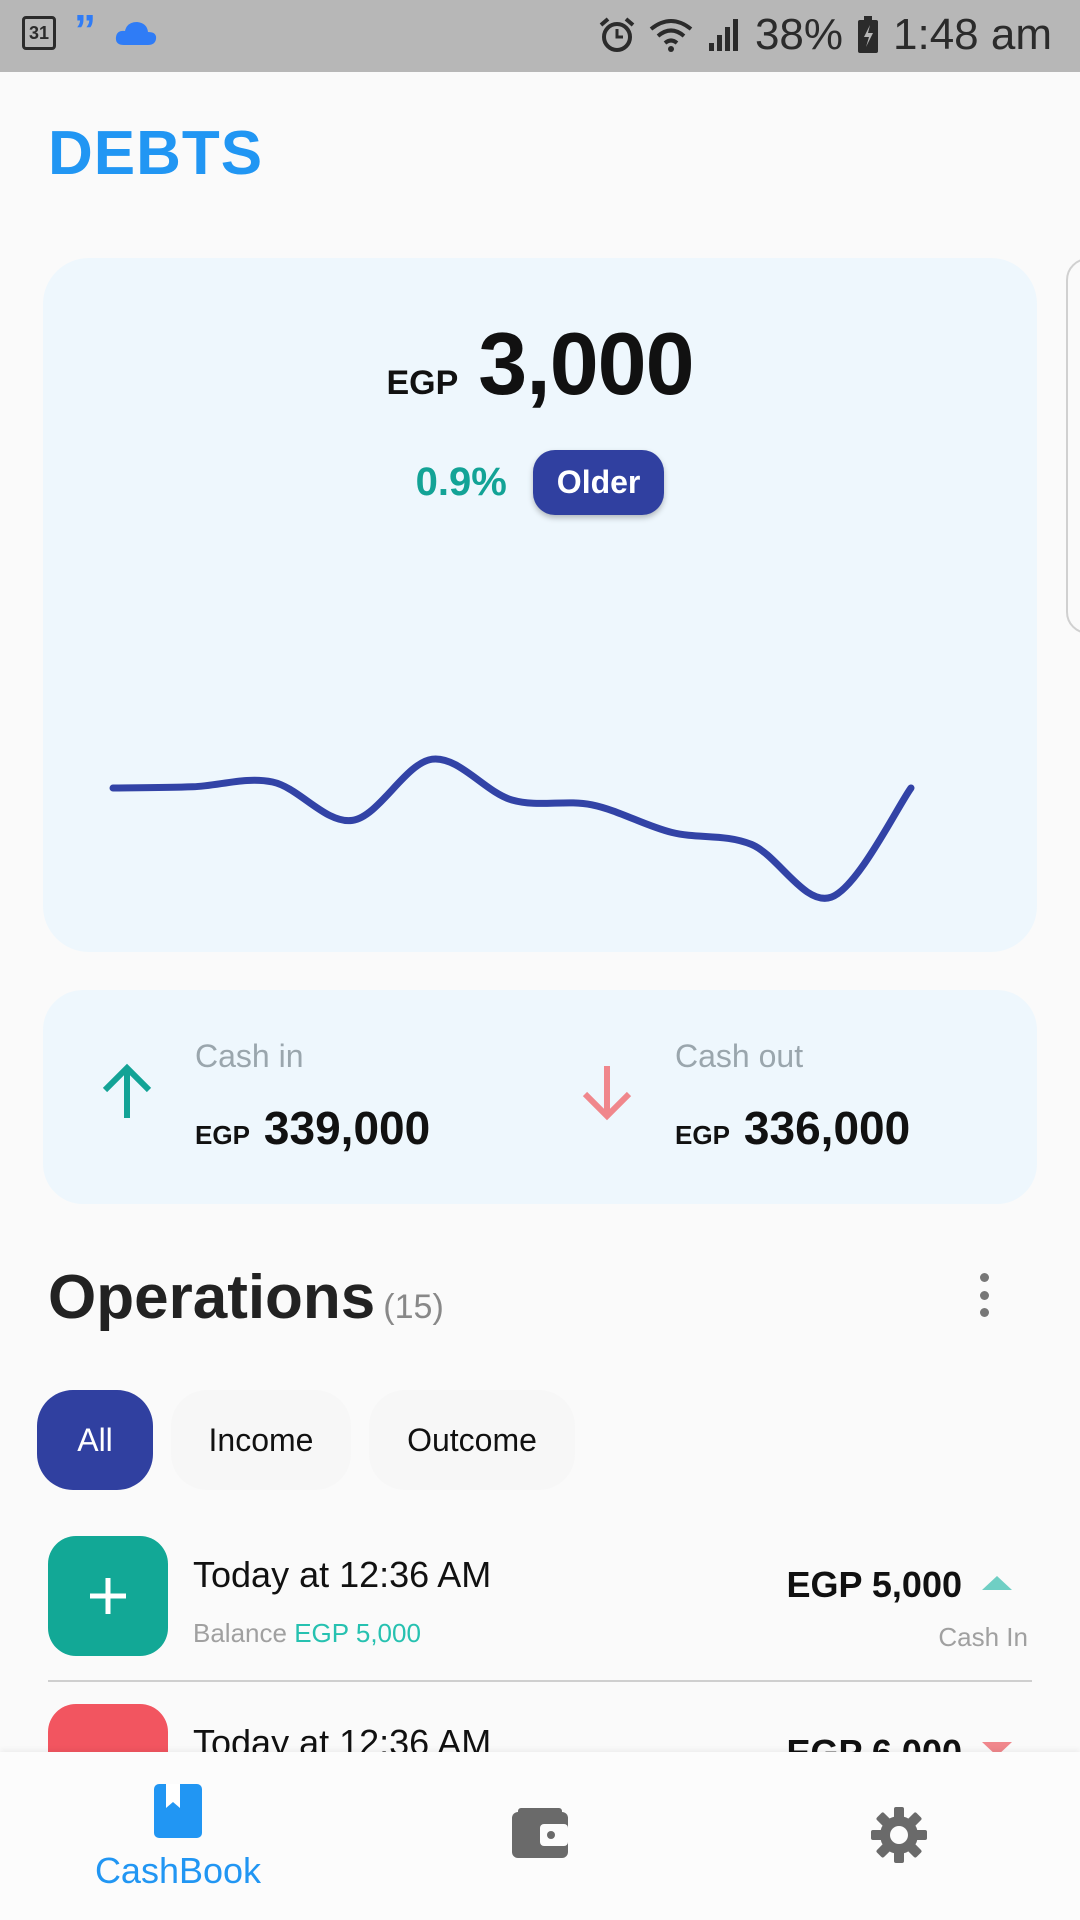 This screenshot has height=1920, width=1080. I want to click on cash-out: Cash out EGP 336,000, so click(792, 1096).